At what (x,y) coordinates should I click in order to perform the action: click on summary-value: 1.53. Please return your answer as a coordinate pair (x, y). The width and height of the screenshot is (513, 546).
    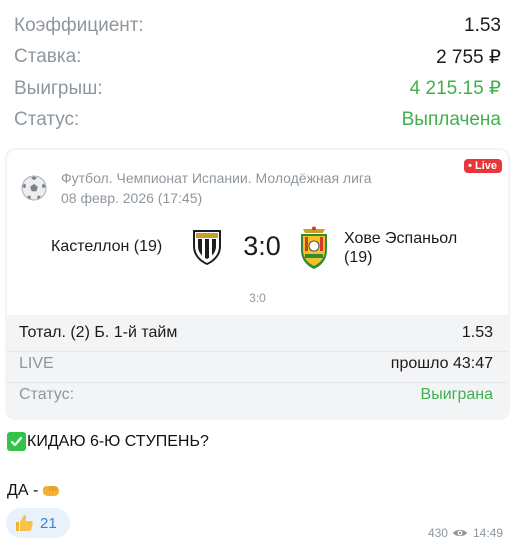
    Looking at the image, I should click on (482, 25).